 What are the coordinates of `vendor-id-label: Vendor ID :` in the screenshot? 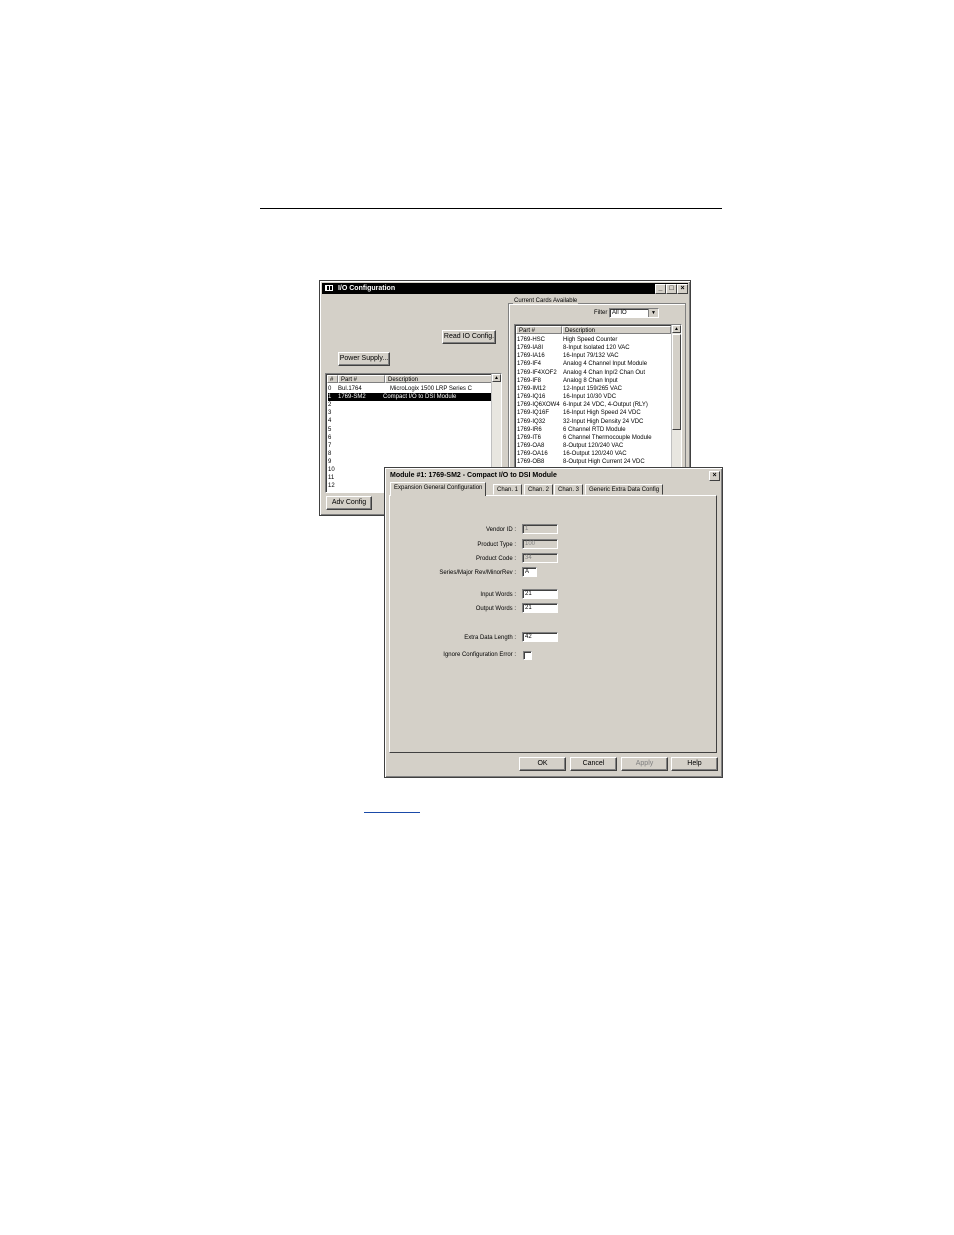 It's located at (500, 530).